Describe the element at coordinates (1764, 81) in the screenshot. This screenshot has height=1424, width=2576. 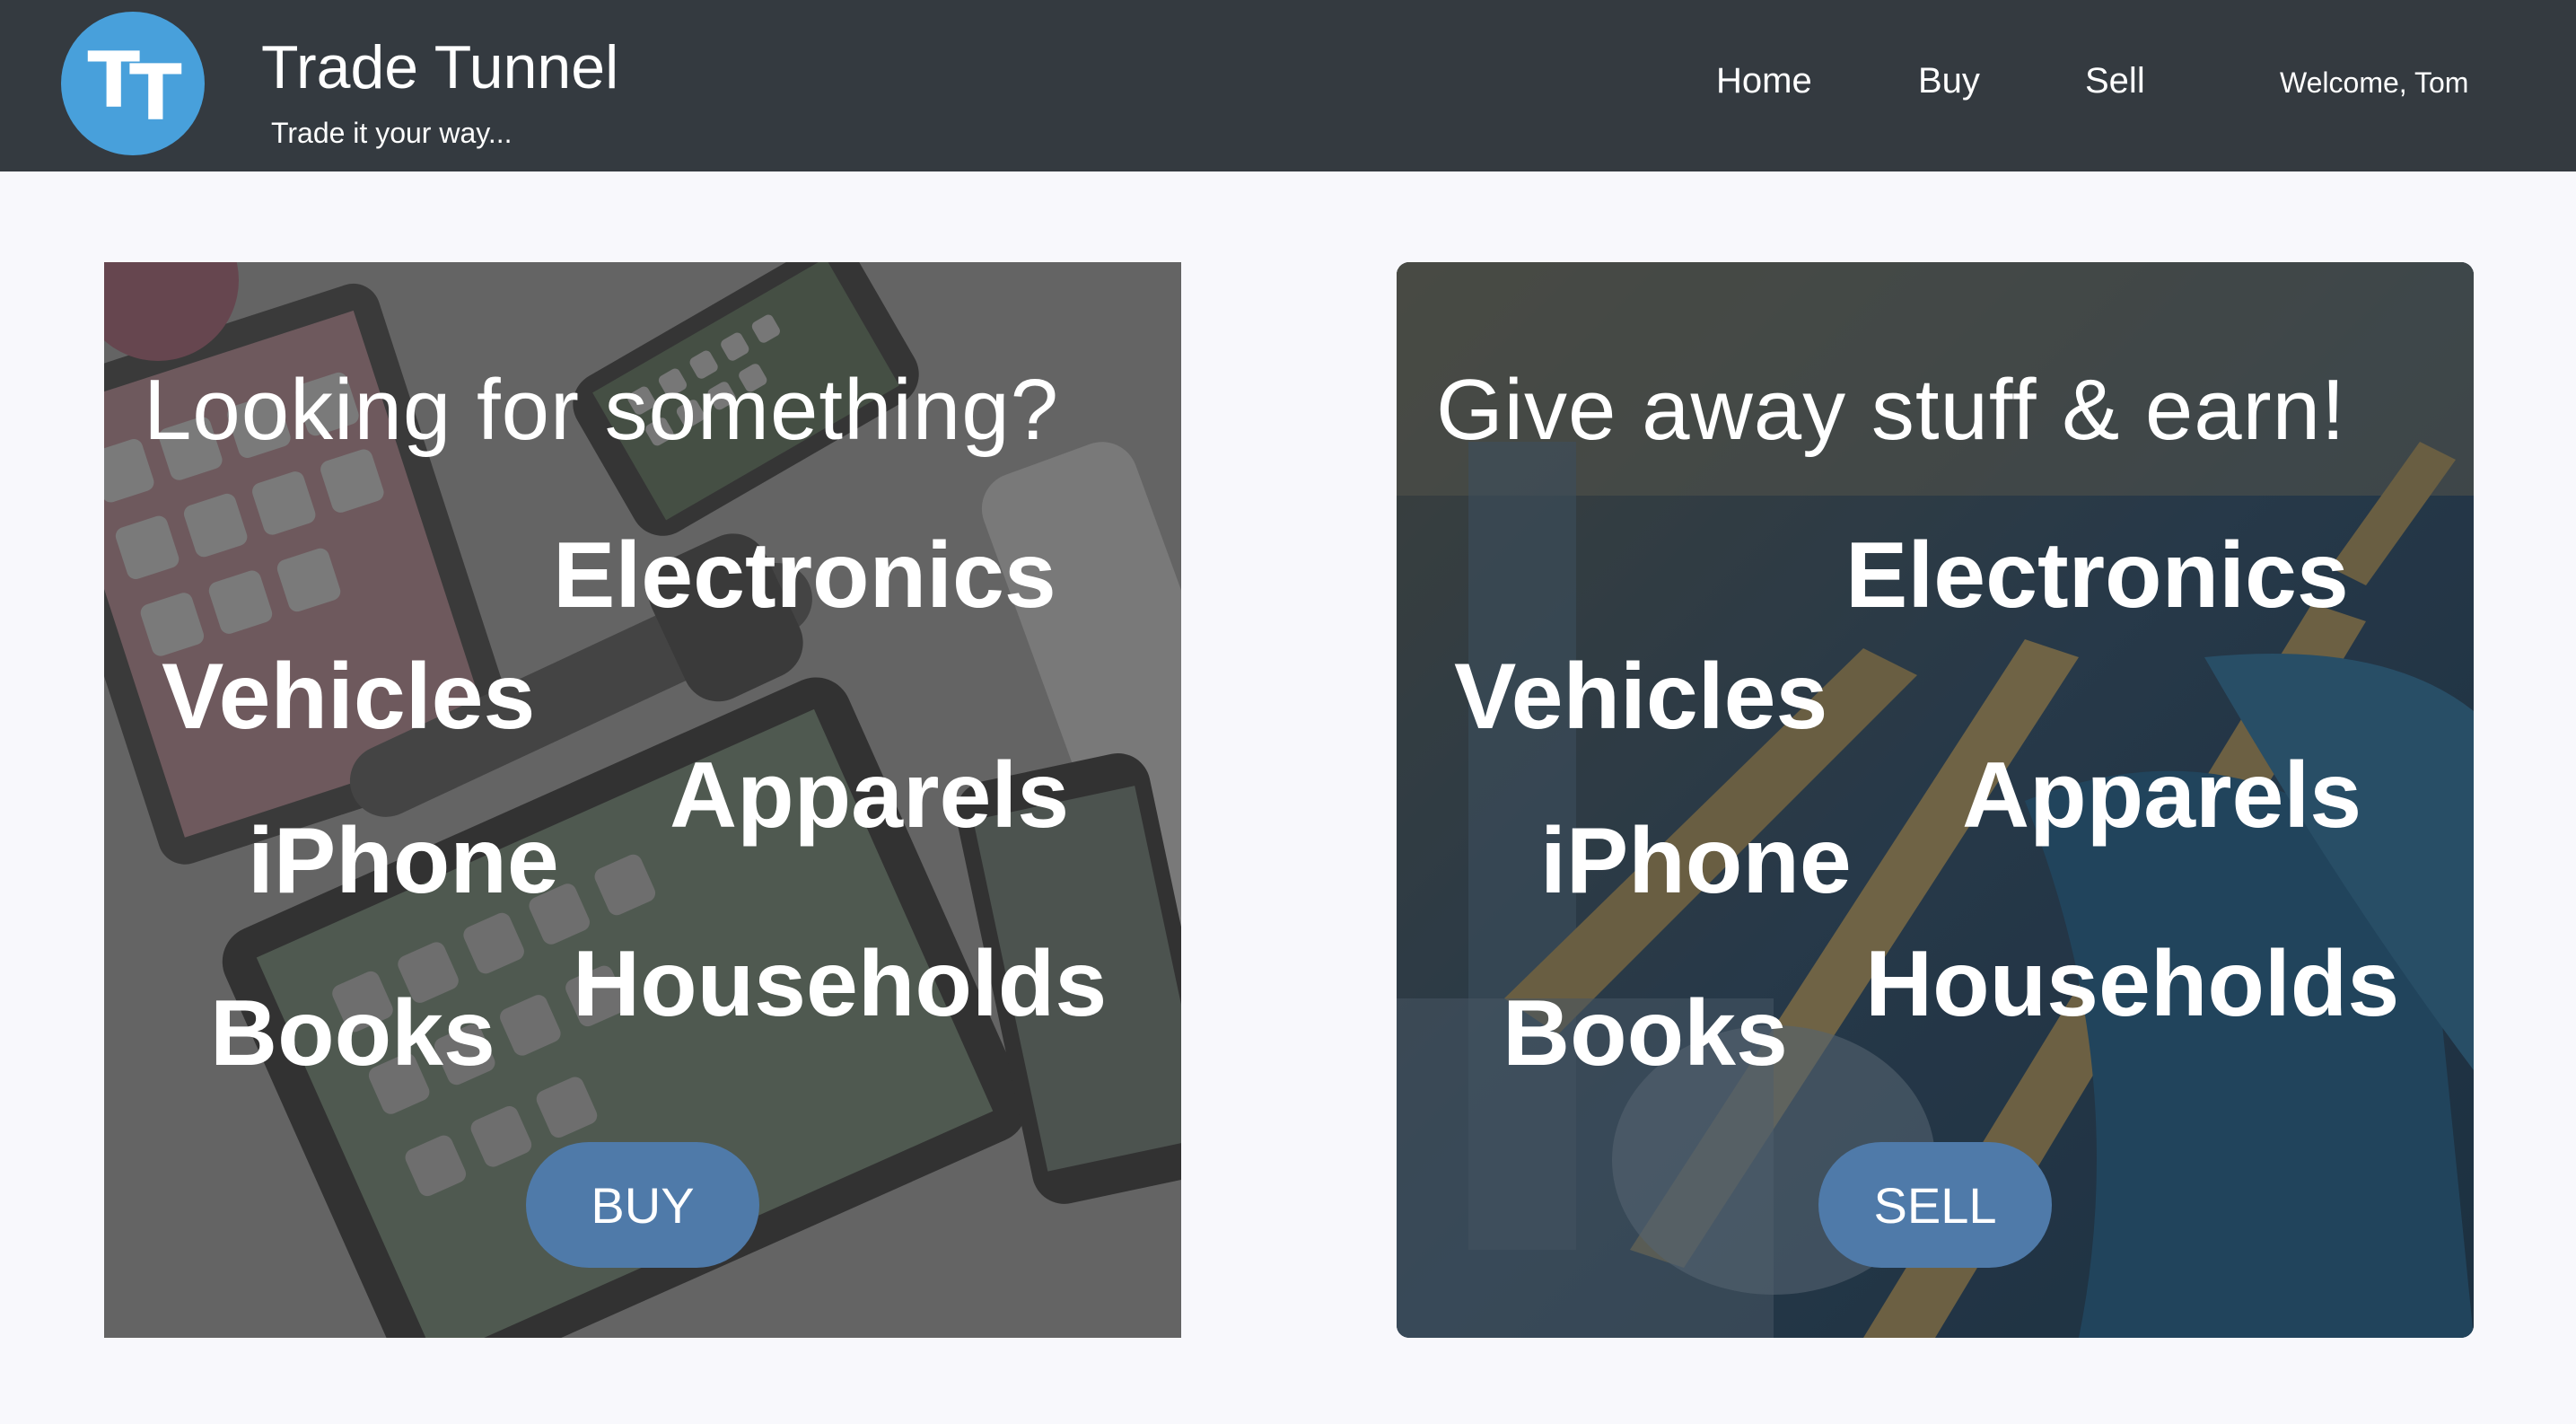
I see `nav-home-link: Home` at that location.